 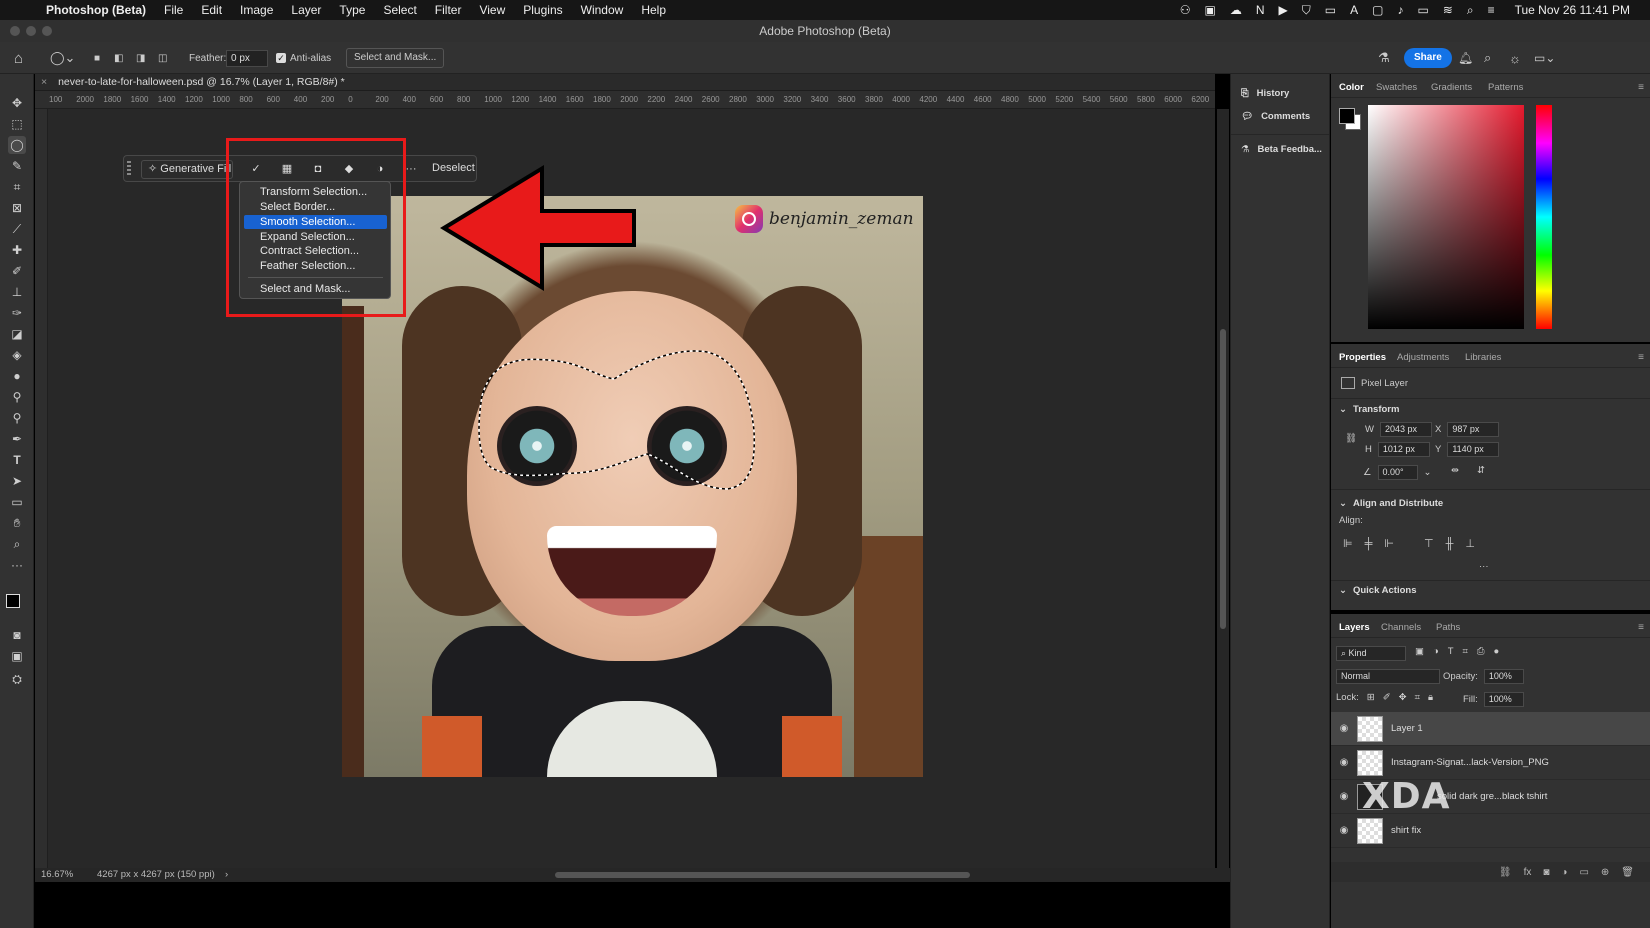 I want to click on lasso-tool-preset-icon: ◯⌄, so click(x=62, y=58).